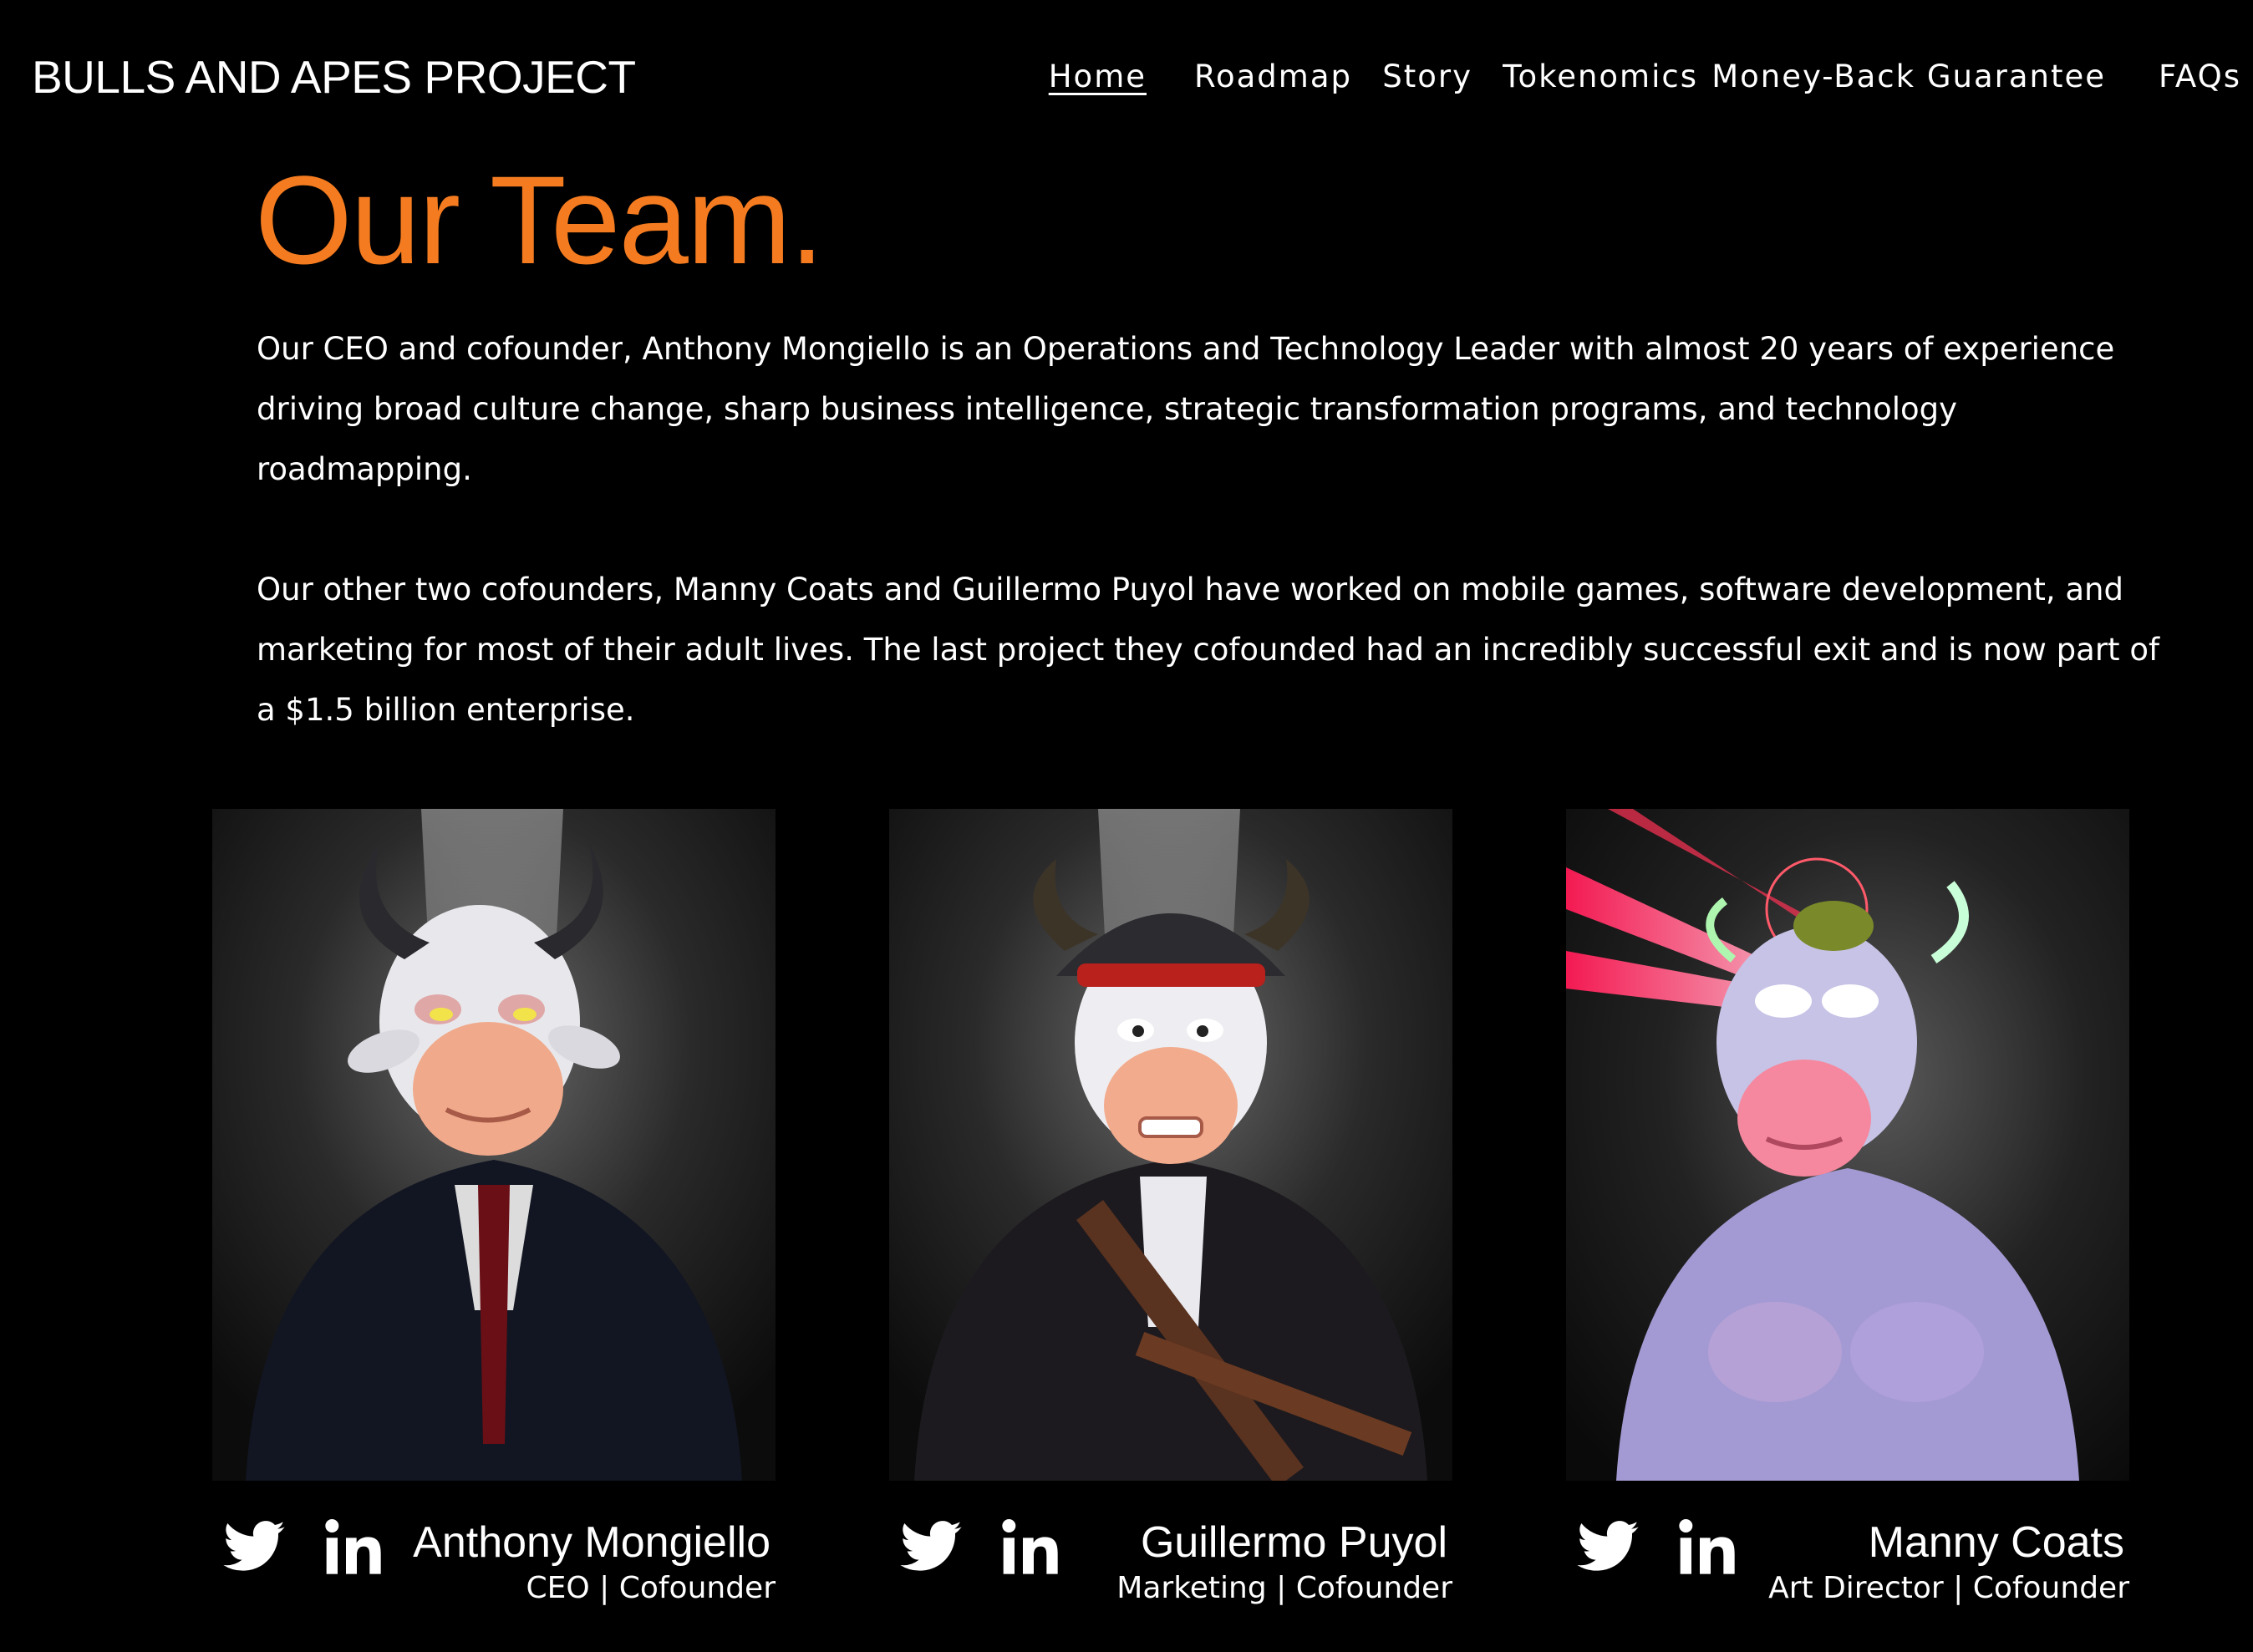  Describe the element at coordinates (1600, 76) in the screenshot. I see `nav-tokenomics: Tokenomics` at that location.